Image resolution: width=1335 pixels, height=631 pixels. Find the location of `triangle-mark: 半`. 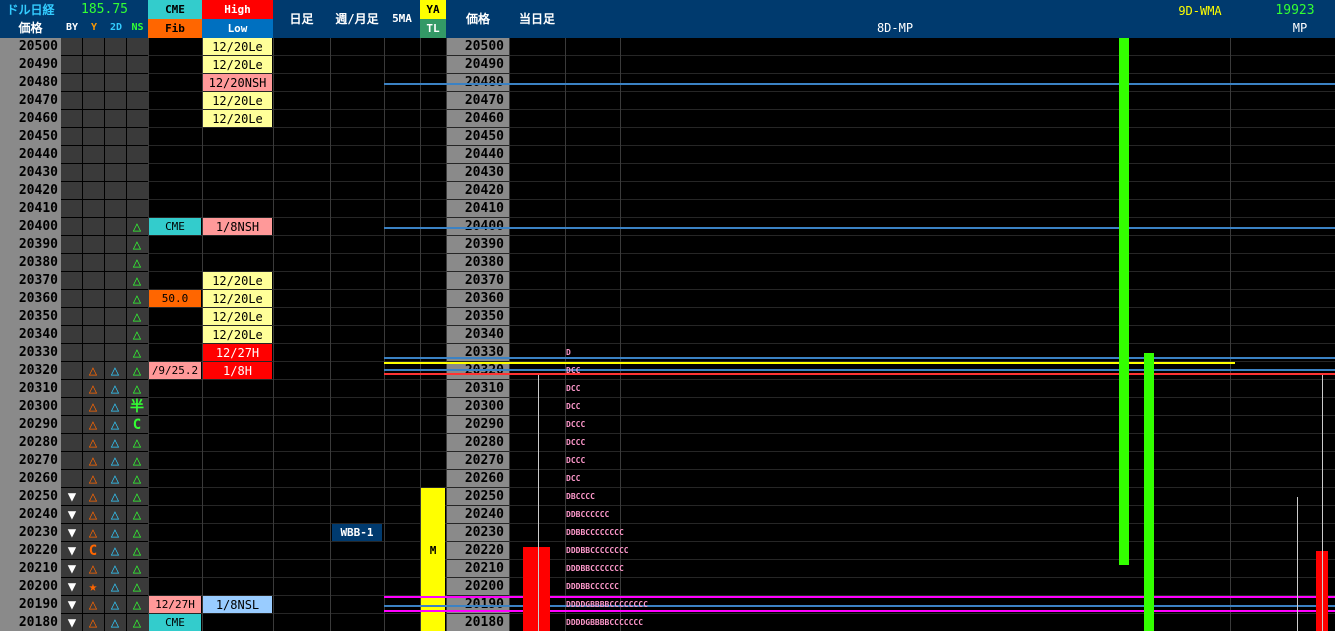

triangle-mark: 半 is located at coordinates (137, 407).